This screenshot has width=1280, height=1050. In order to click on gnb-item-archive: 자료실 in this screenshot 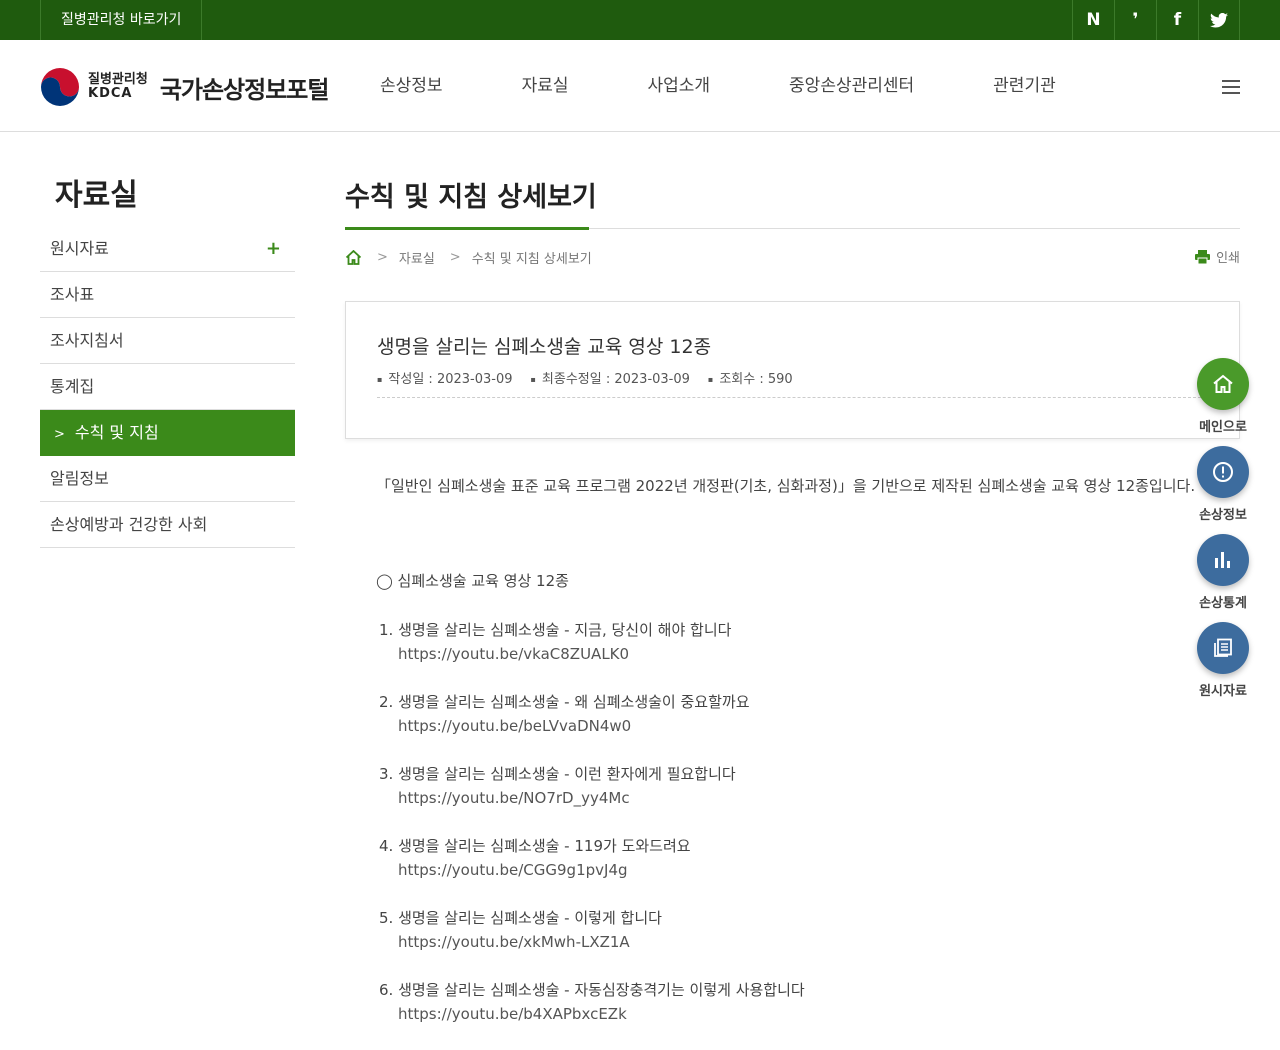, I will do `click(545, 86)`.